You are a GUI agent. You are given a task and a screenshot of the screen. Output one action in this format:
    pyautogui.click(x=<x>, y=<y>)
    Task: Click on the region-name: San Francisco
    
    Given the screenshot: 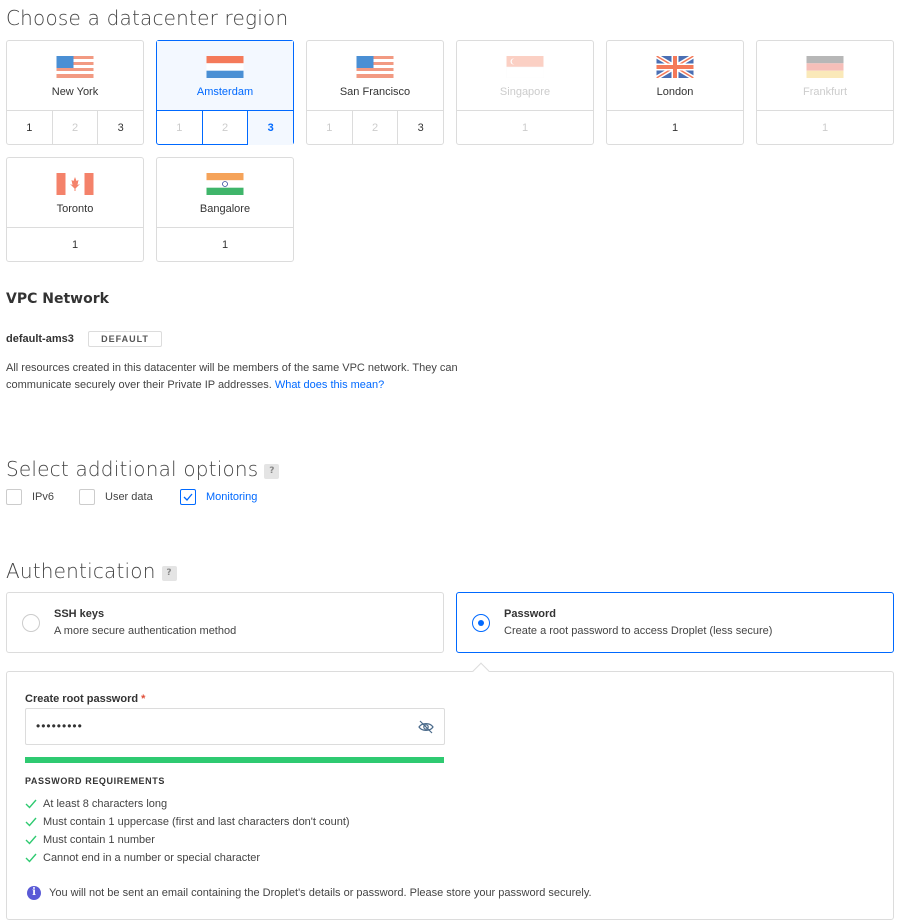 What is the action you would take?
    pyautogui.click(x=375, y=92)
    